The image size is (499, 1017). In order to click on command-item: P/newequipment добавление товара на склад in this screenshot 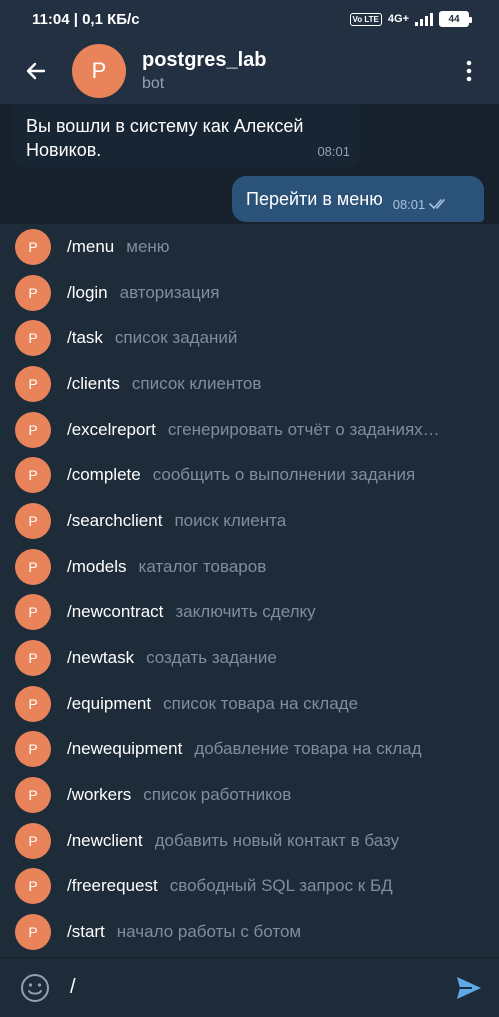, I will do `click(249, 750)`.